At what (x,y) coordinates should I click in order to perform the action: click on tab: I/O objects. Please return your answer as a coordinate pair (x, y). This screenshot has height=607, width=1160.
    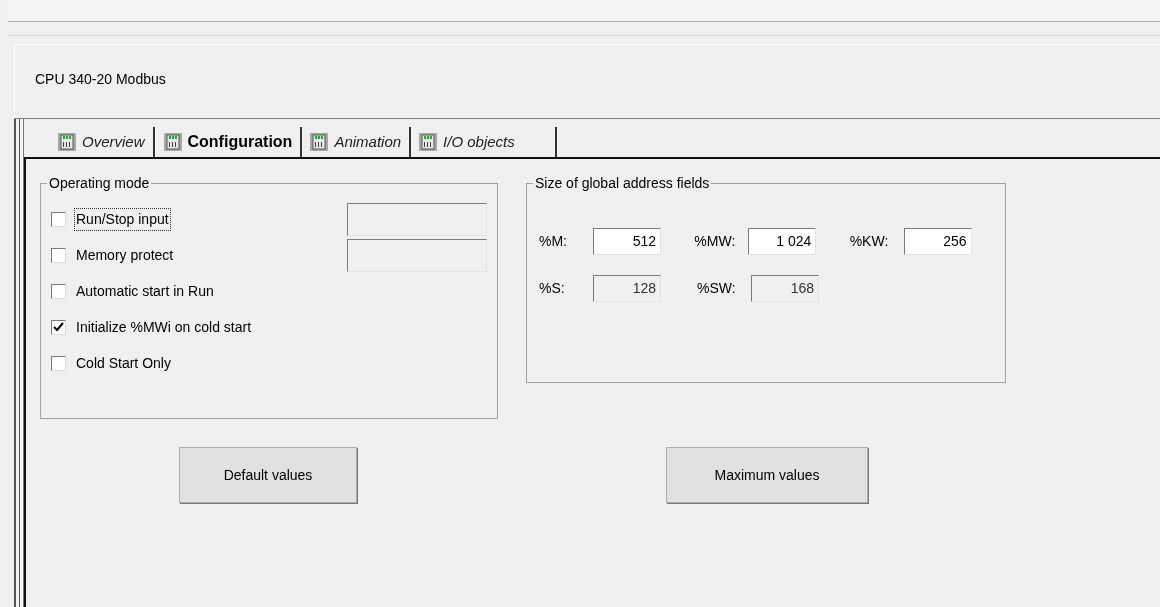
    Looking at the image, I should click on (484, 142).